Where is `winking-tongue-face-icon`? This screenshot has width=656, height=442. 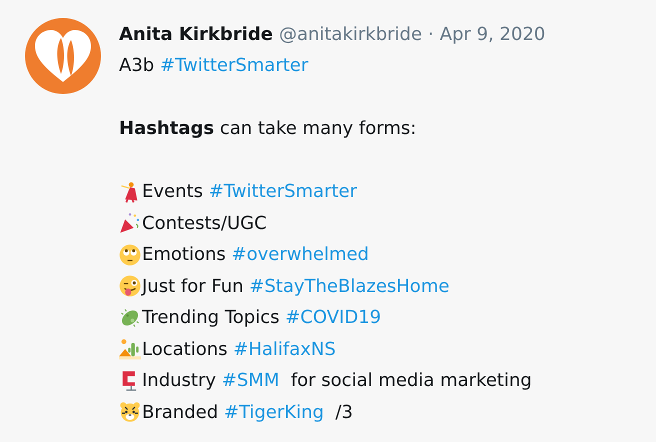 winking-tongue-face-icon is located at coordinates (130, 286).